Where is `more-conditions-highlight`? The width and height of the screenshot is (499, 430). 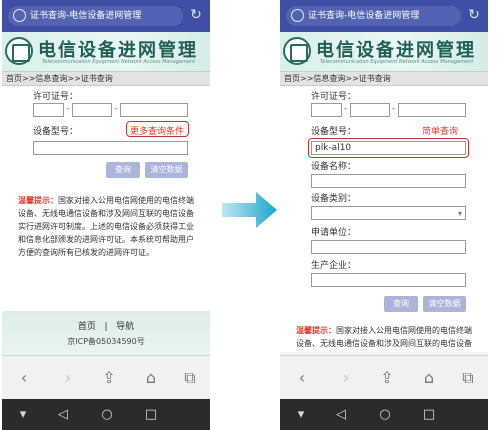 more-conditions-highlight is located at coordinates (157, 129).